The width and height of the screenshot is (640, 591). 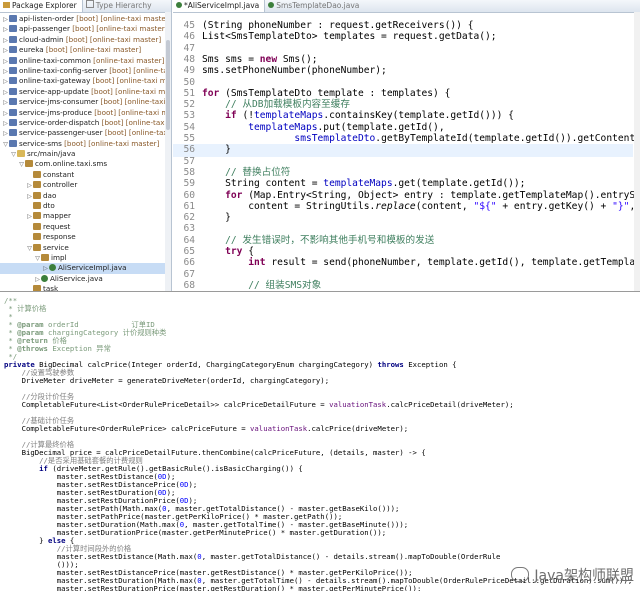 I want to click on tree-item: ▷ cloud-admin [boot] [online-taxi master], so click(x=85, y=40).